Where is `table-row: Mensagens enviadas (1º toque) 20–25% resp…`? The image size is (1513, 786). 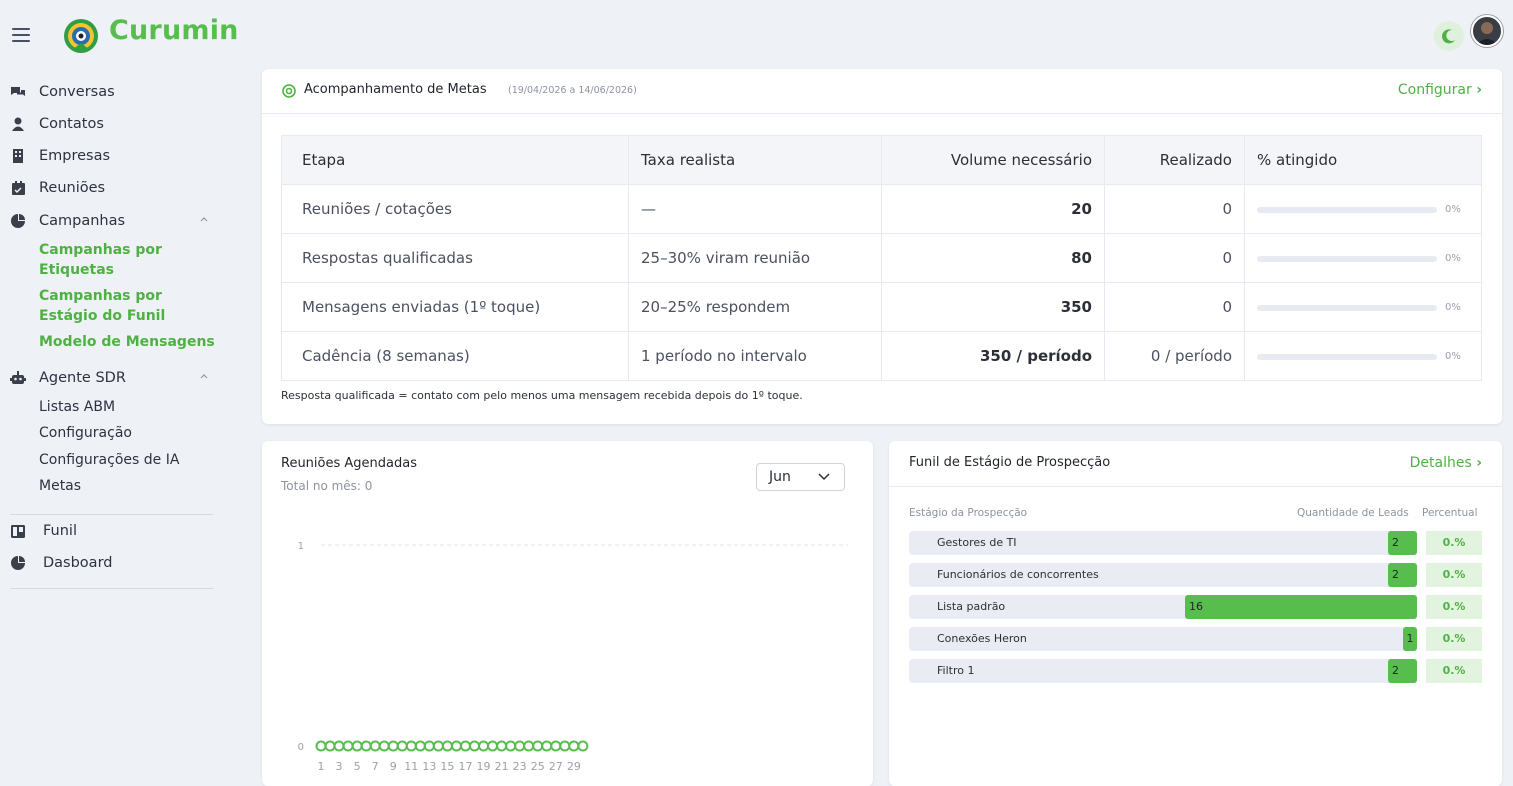
table-row: Mensagens enviadas (1º toque) 20–25% resp… is located at coordinates (881, 307).